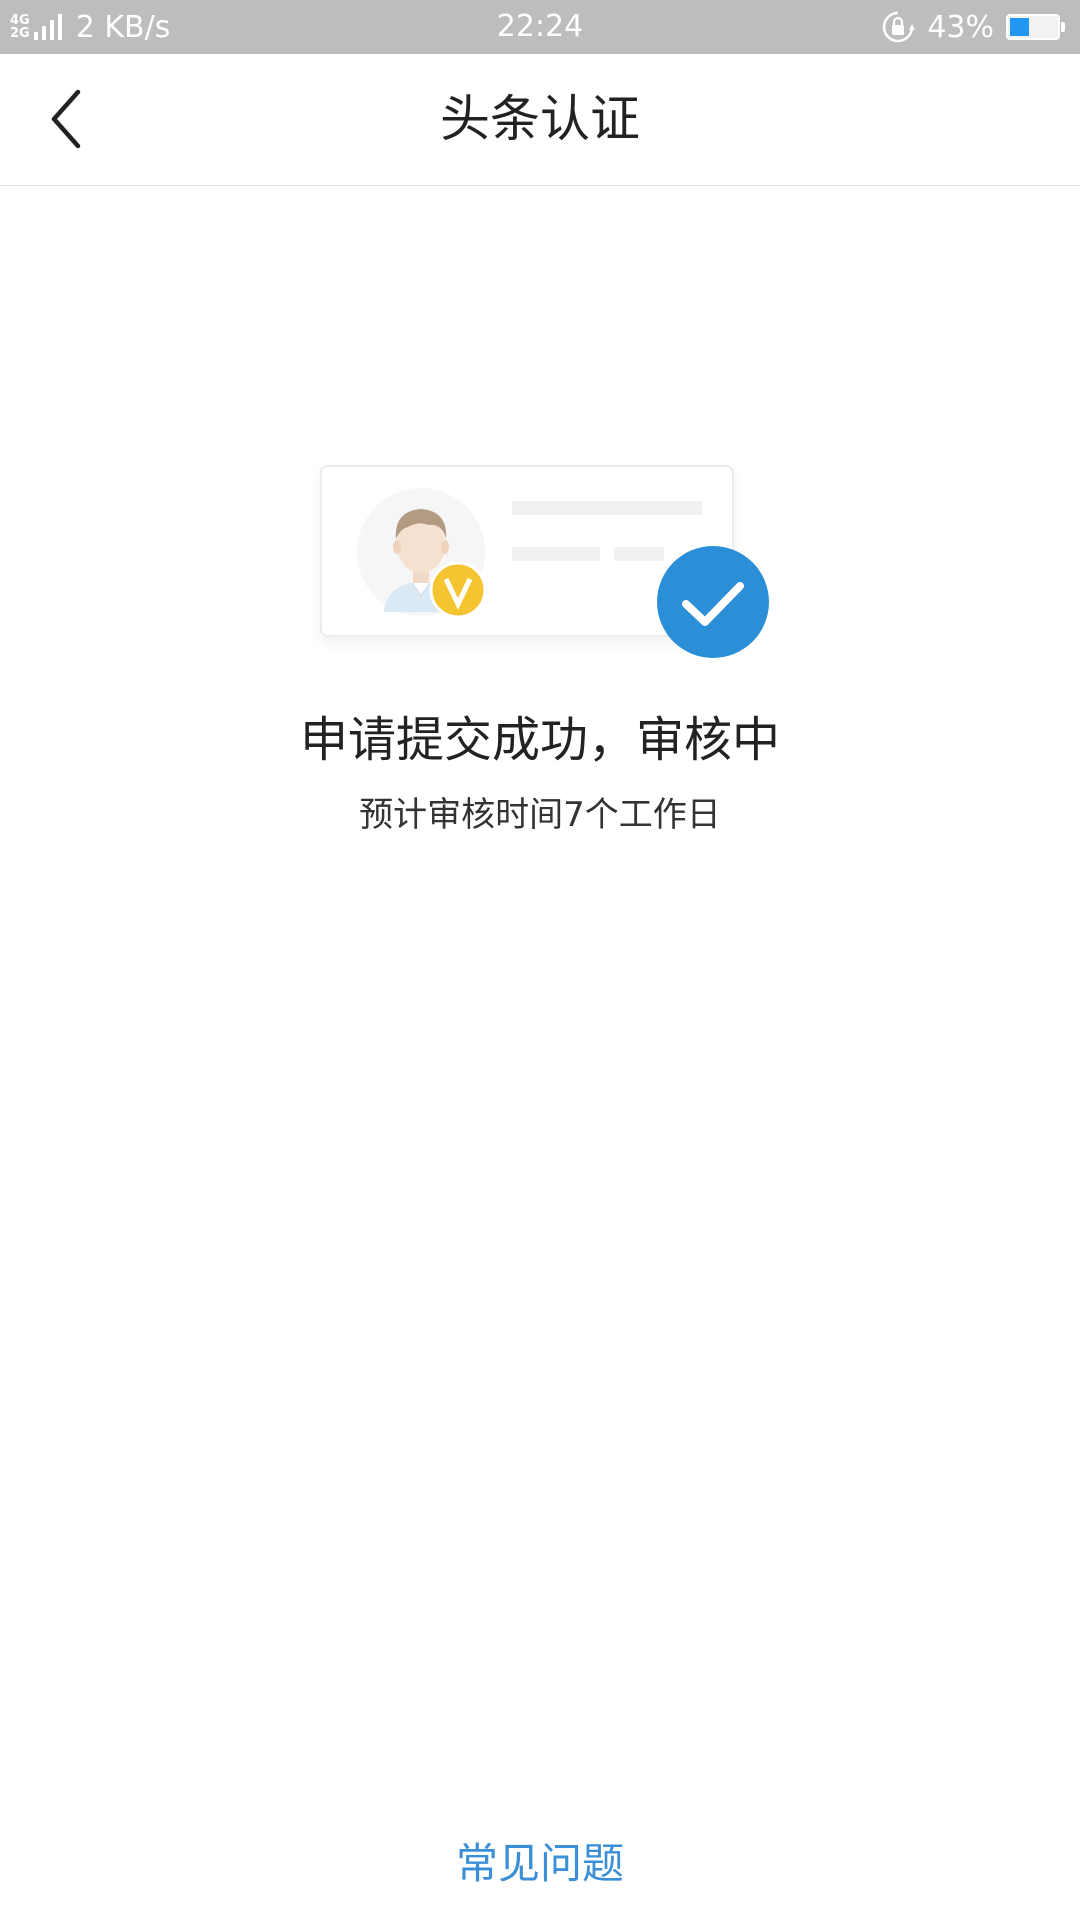  I want to click on status-bar: 4G 2G 2 KB/s 22:24 43%, so click(540, 27).